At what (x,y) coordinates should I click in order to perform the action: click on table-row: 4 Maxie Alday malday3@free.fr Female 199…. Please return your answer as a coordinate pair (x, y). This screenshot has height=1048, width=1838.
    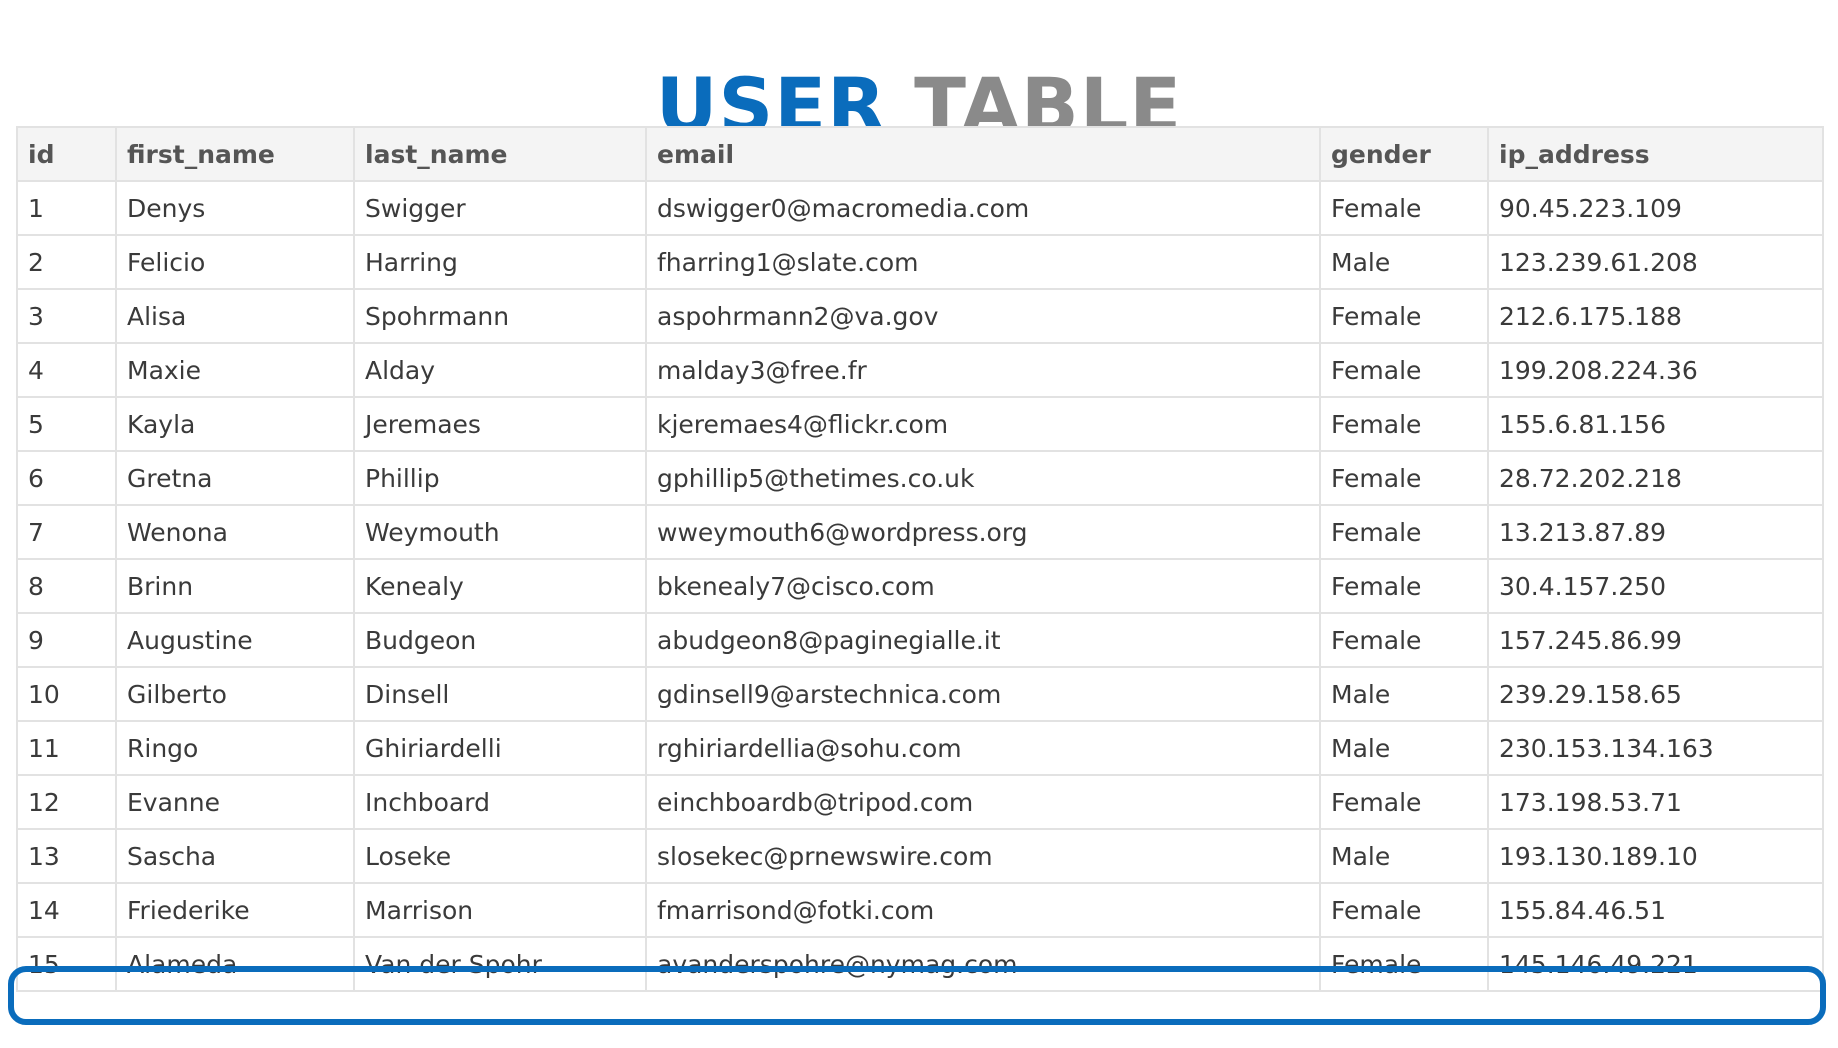
    Looking at the image, I should click on (920, 370).